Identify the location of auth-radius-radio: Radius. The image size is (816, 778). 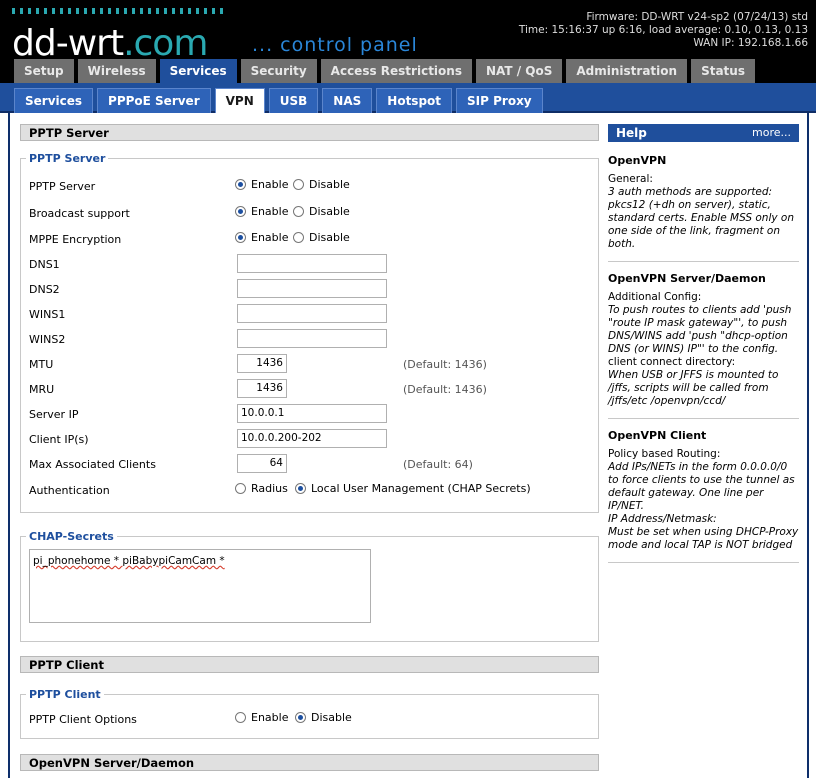
(261, 488).